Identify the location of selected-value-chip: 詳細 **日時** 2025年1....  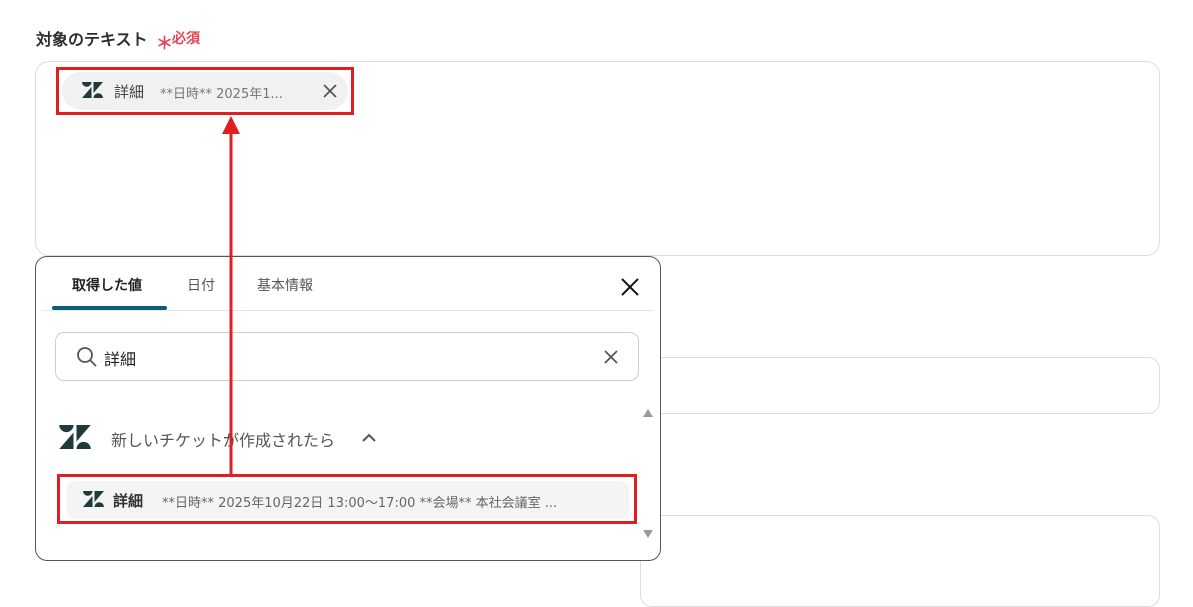
(205, 91).